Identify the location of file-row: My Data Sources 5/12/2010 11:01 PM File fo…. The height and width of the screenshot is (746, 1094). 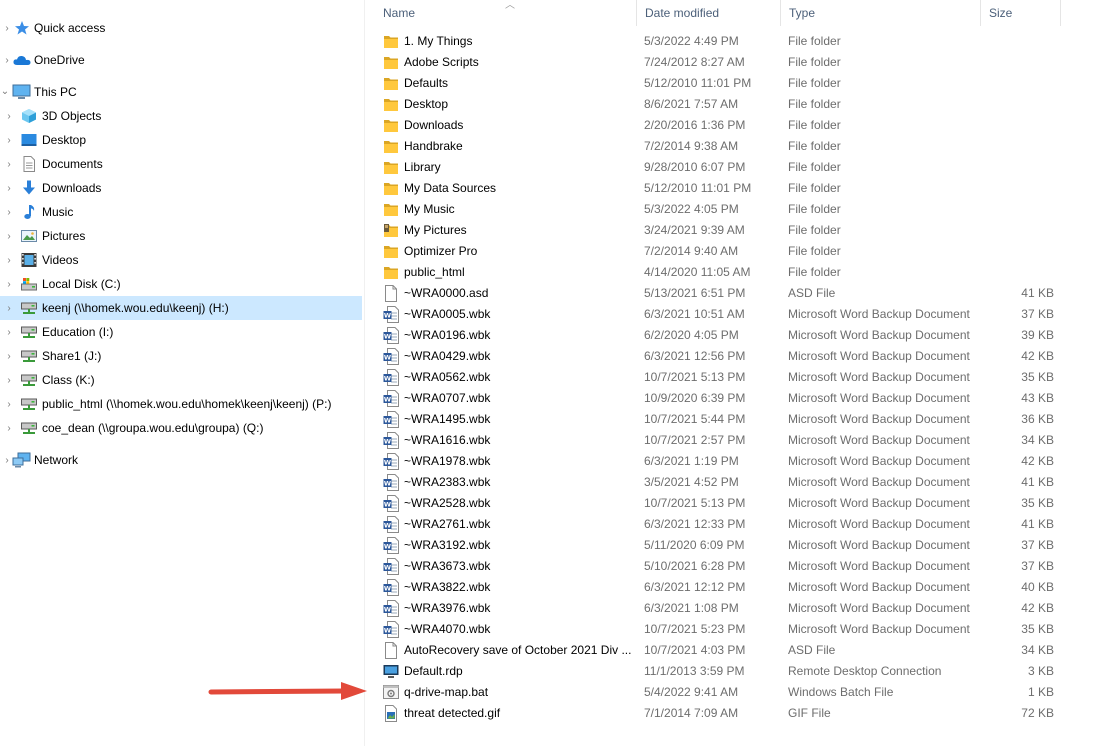
(719, 188).